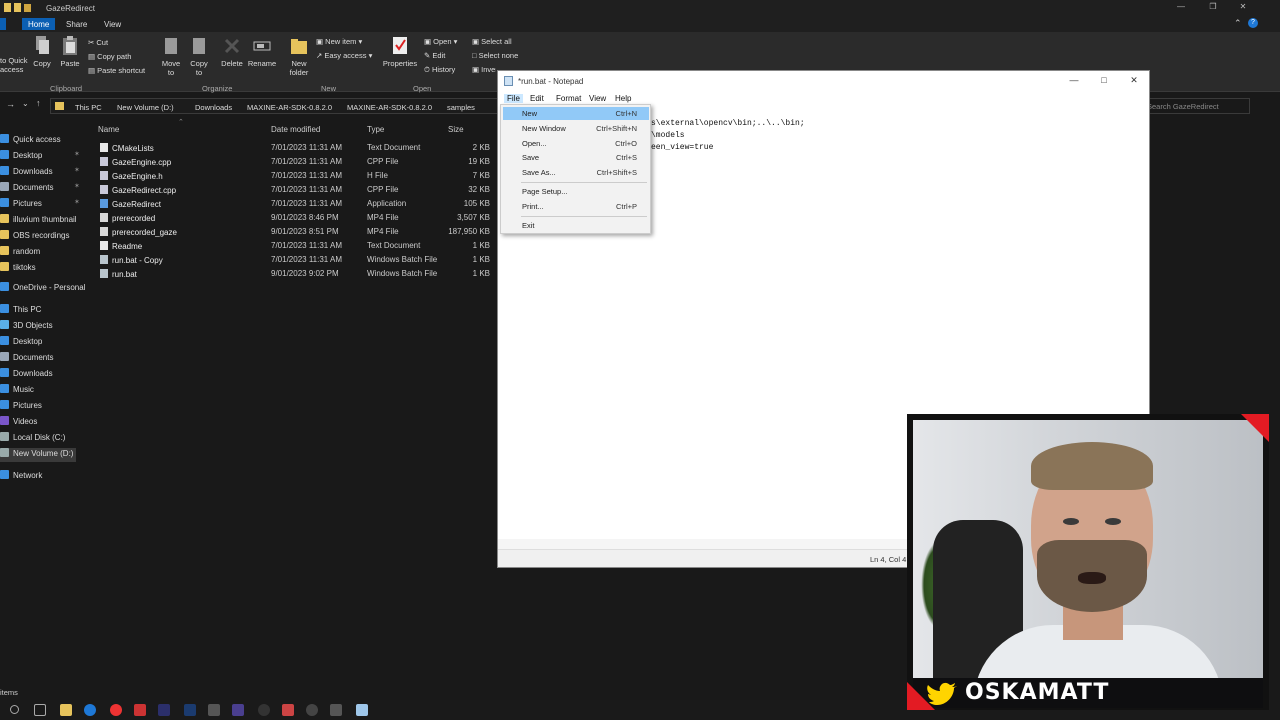 The image size is (1280, 720). Describe the element at coordinates (40, 205) in the screenshot. I see `nav-item: Pictures ✶` at that location.